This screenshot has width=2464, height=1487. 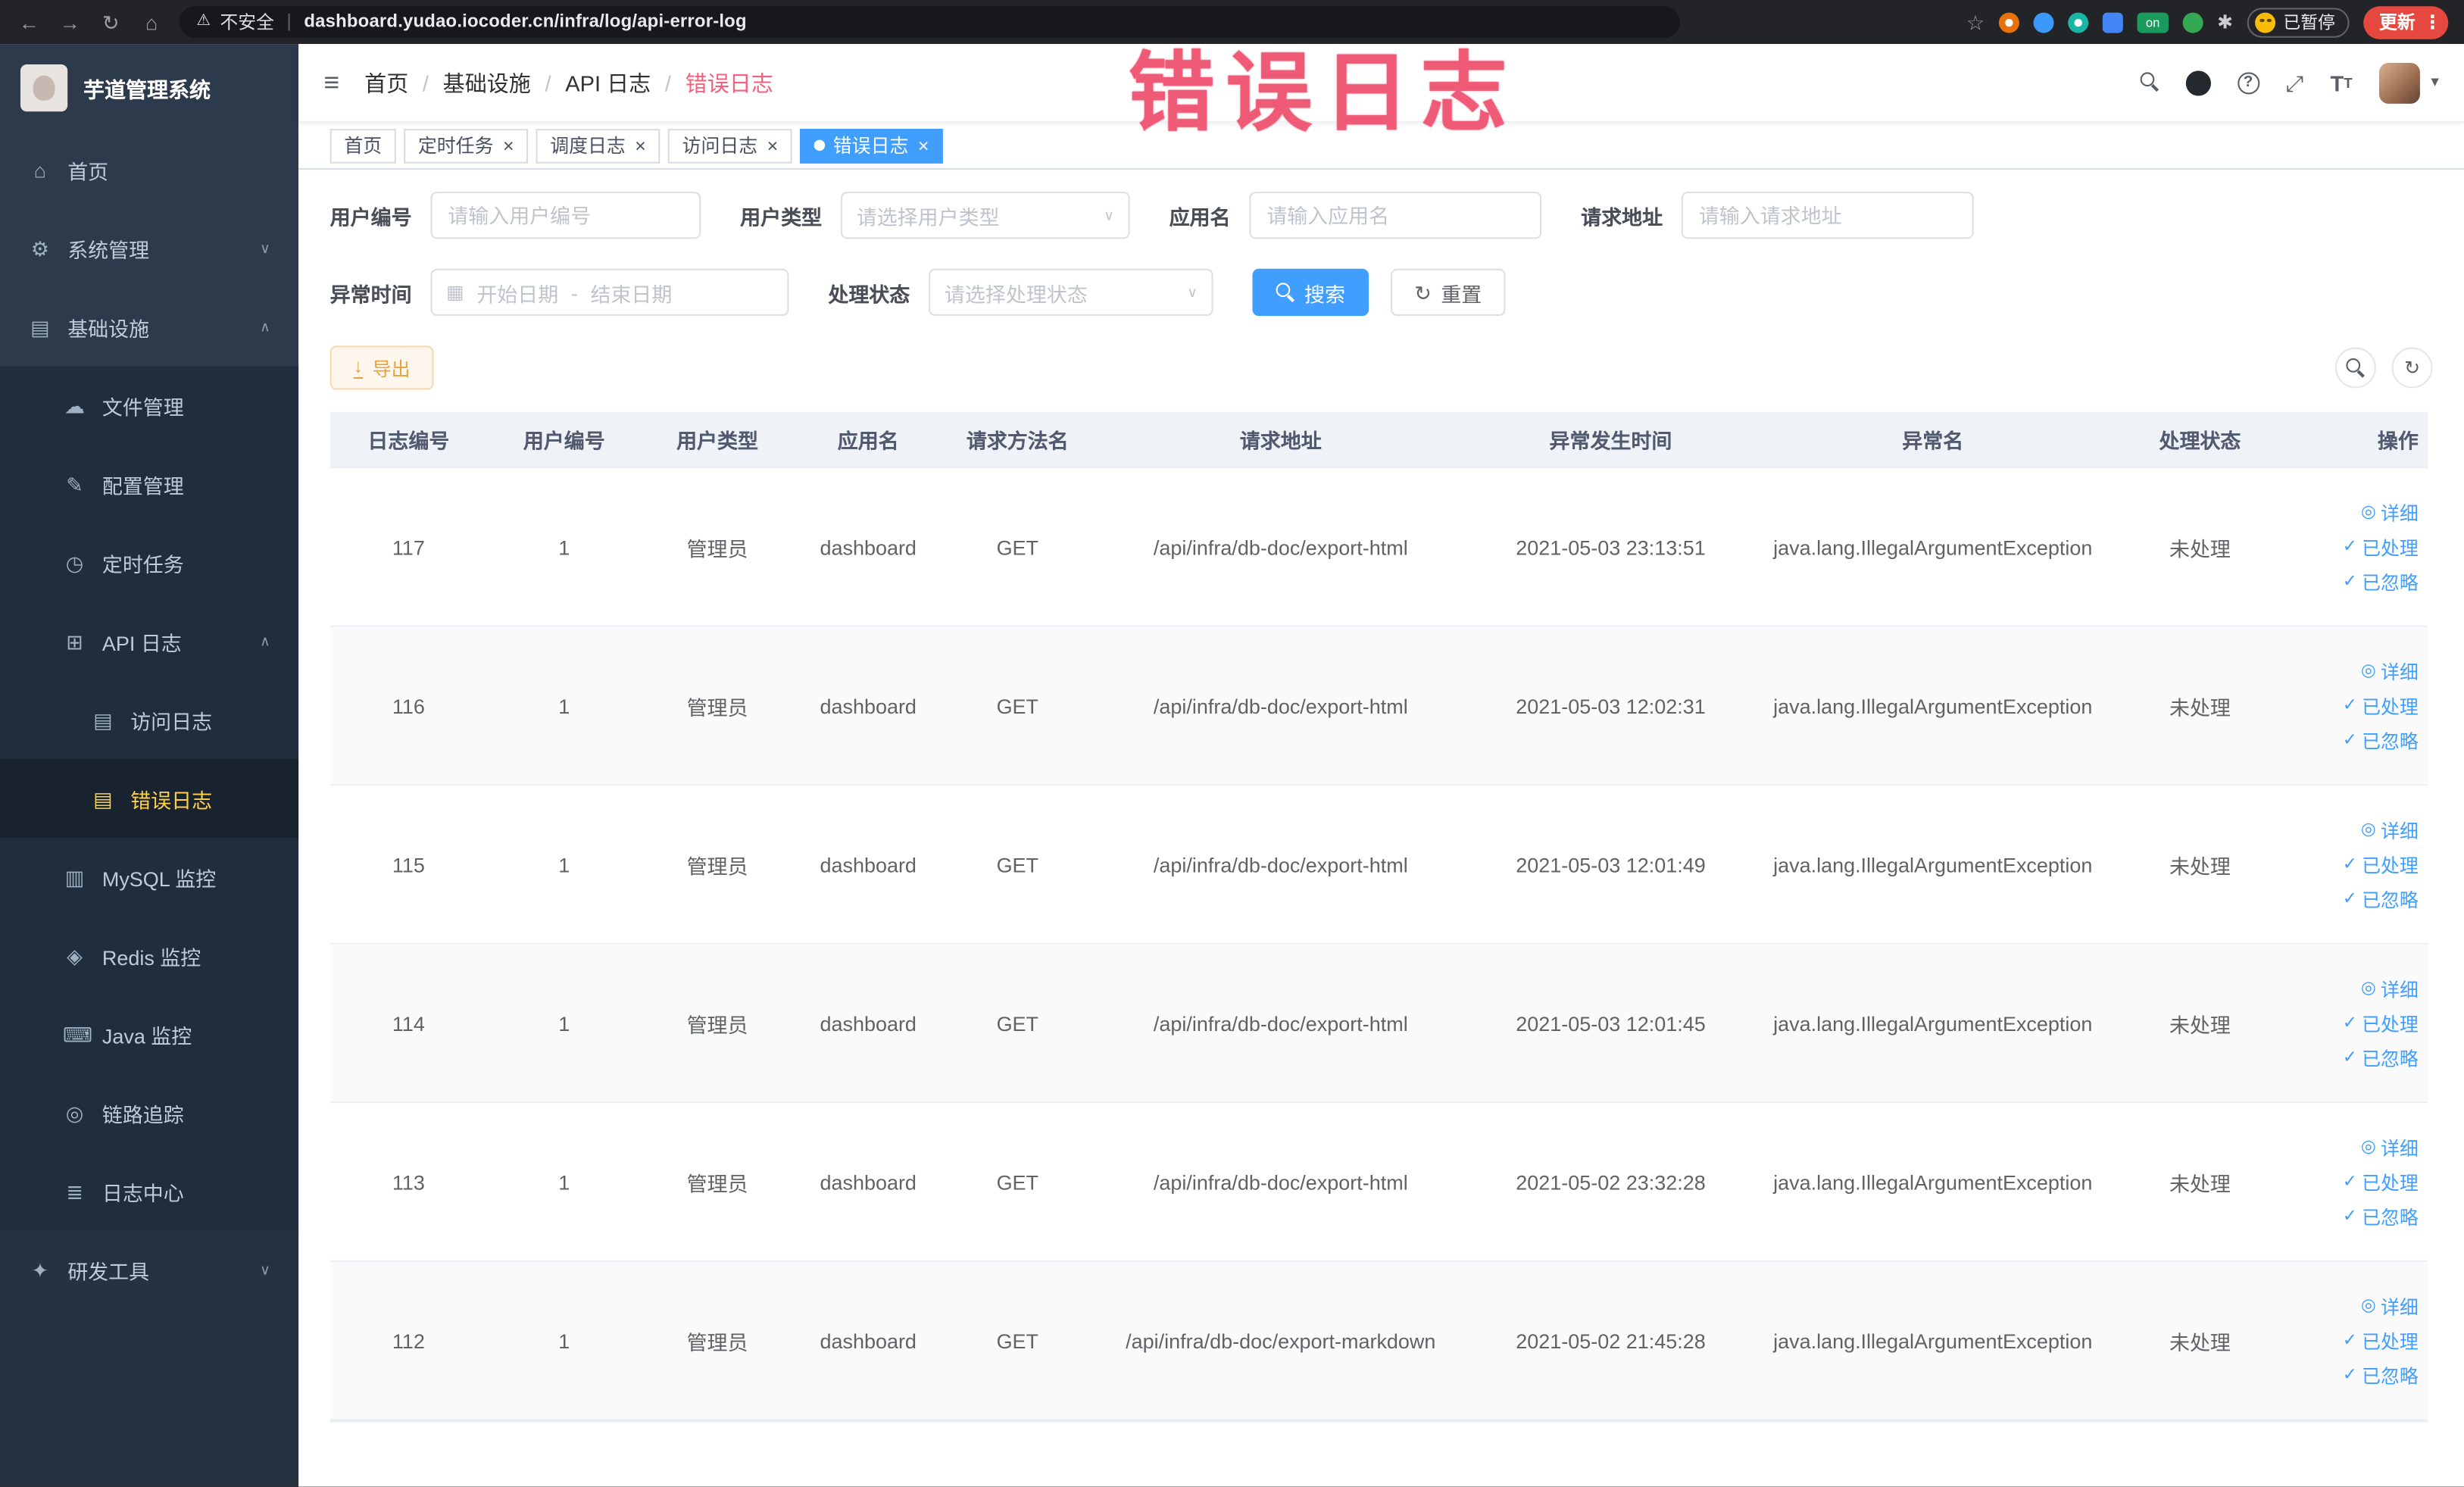 What do you see at coordinates (2412, 368) in the screenshot?
I see `refresh-table-button` at bounding box center [2412, 368].